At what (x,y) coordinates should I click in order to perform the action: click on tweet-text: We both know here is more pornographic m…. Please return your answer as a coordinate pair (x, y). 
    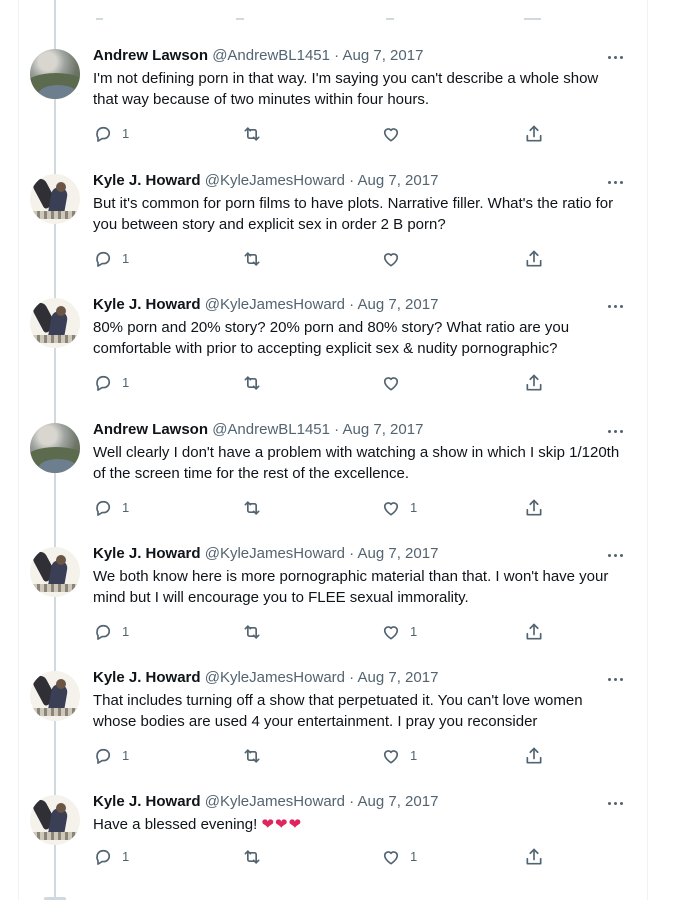
    Looking at the image, I should click on (351, 587).